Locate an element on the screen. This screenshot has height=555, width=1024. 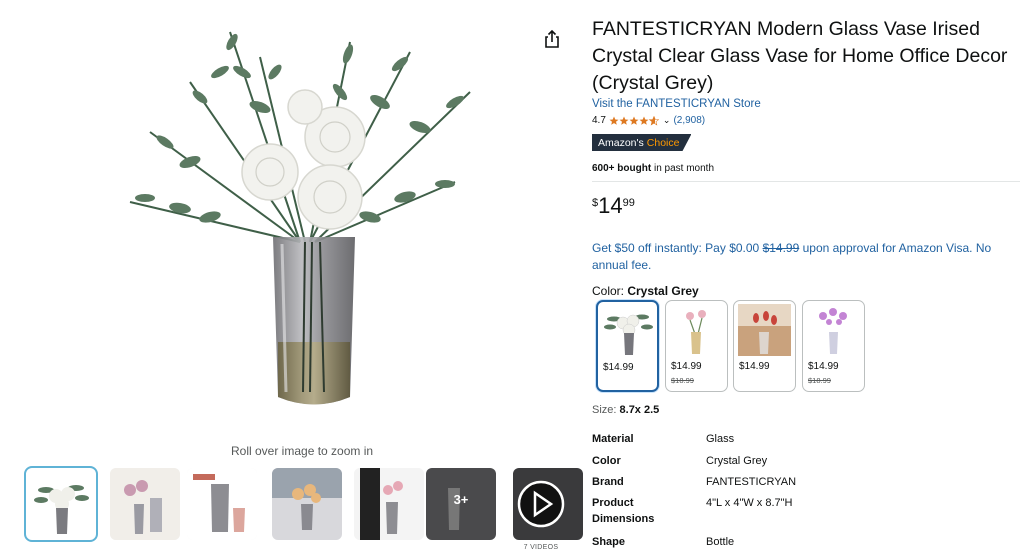
spec-value: FANTESTICRYAN is located at coordinates (751, 482).